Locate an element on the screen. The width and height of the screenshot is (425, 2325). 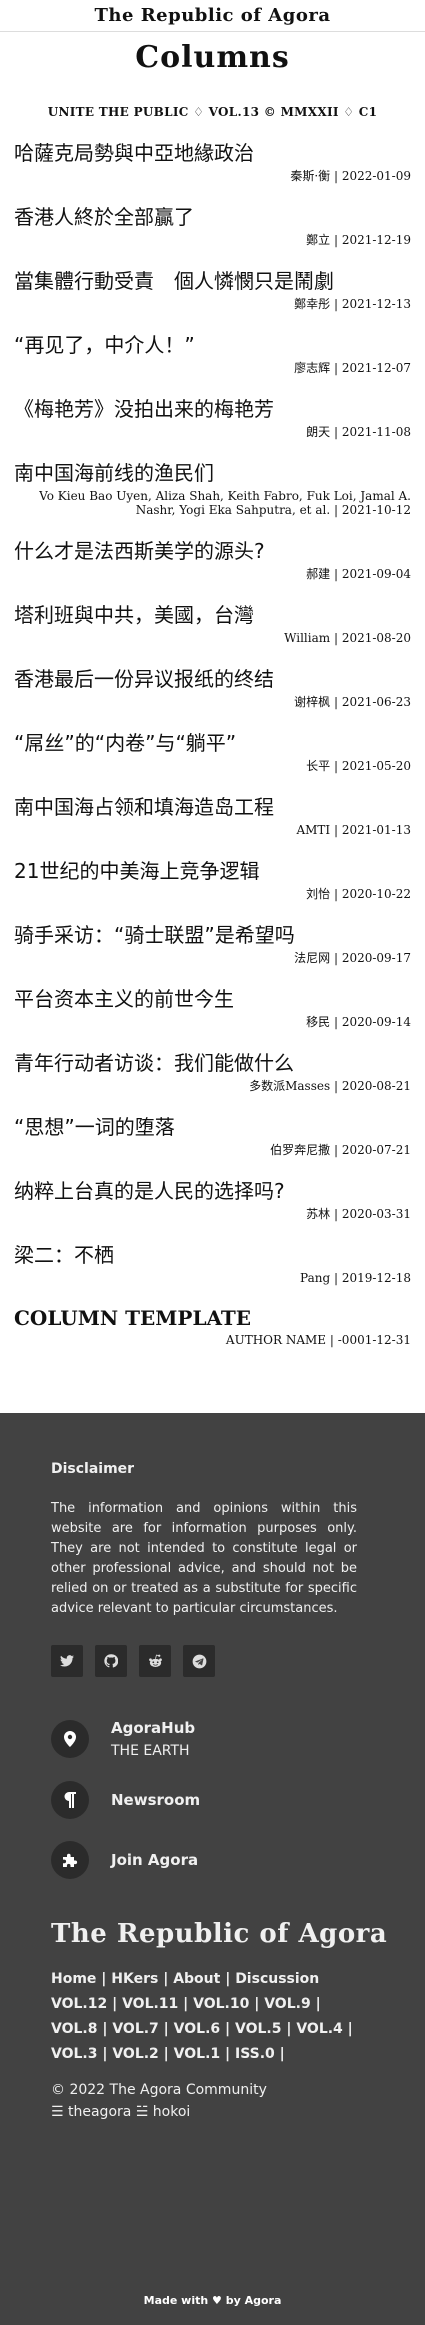
reddit-icon is located at coordinates (155, 1661).